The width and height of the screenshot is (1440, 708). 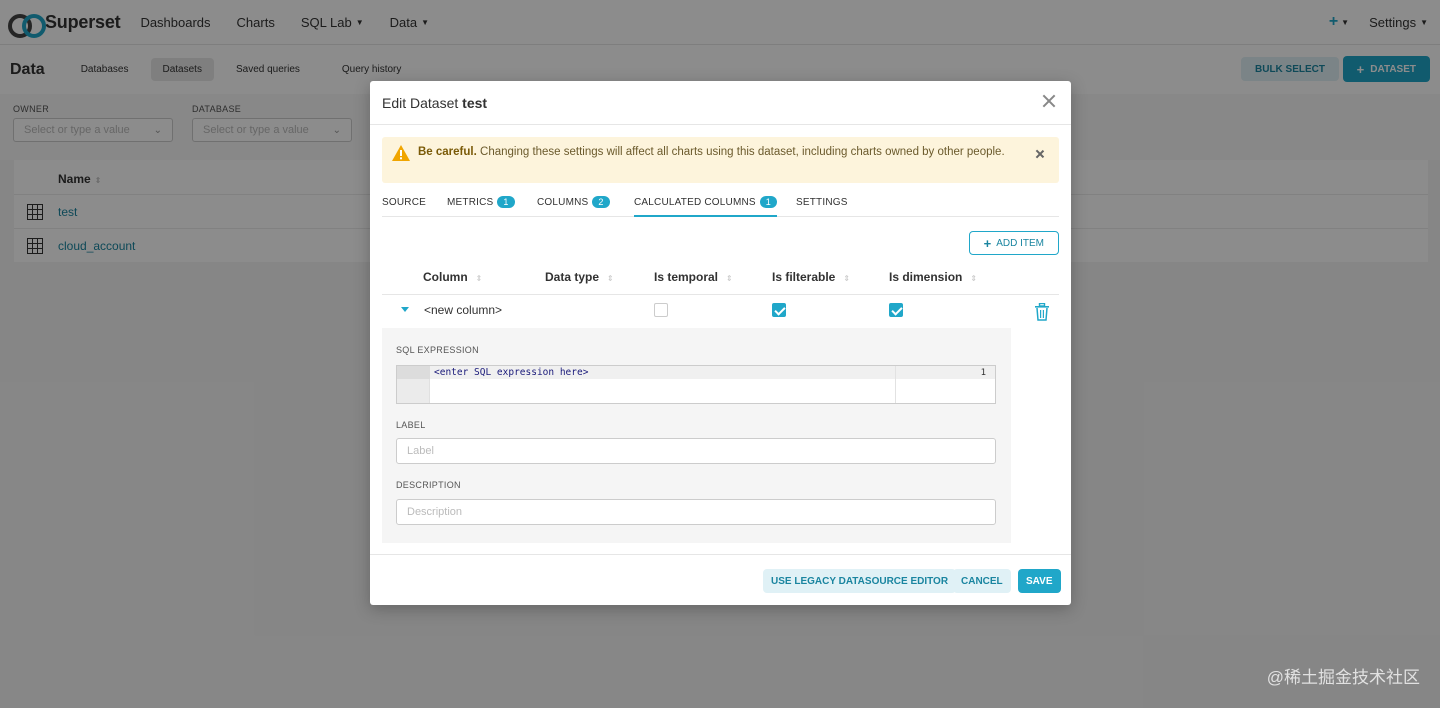 What do you see at coordinates (420, 102) in the screenshot?
I see `modal-title-prefix: Edit Dataset` at bounding box center [420, 102].